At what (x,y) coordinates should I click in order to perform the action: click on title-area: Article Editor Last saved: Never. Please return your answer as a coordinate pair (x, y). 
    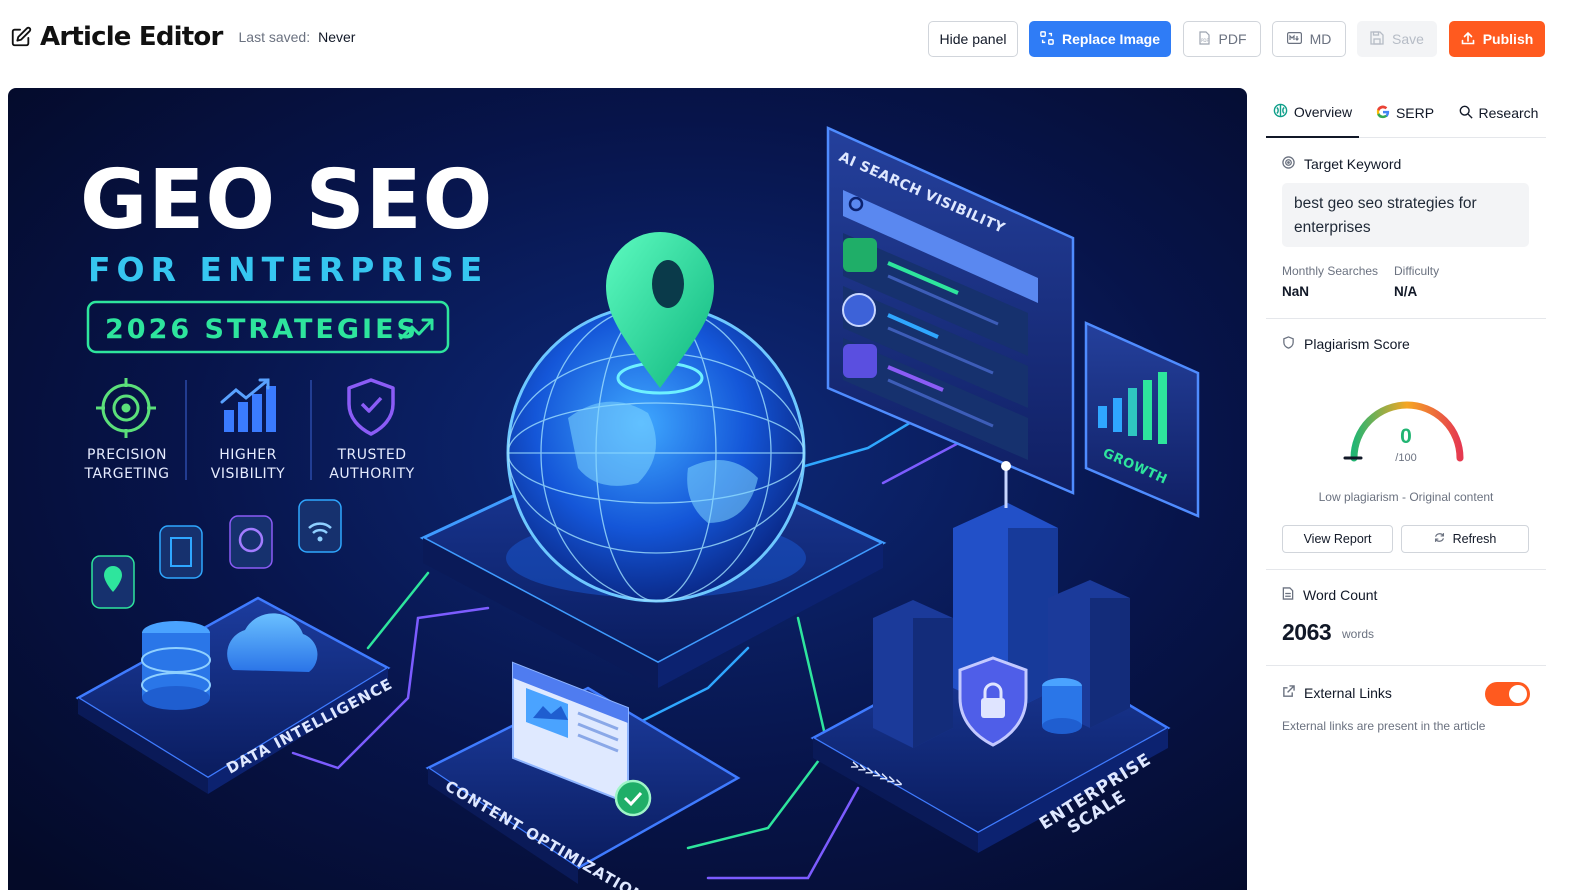
    Looking at the image, I should click on (182, 37).